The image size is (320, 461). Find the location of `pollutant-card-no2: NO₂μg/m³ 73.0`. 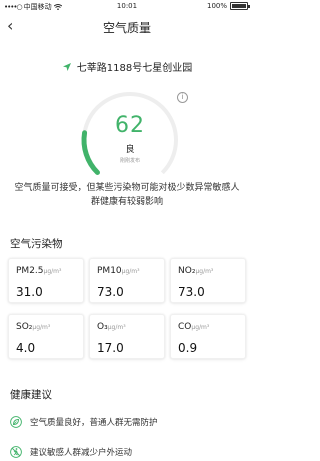

pollutant-card-no2: NO₂μg/m³ 73.0 is located at coordinates (208, 280).